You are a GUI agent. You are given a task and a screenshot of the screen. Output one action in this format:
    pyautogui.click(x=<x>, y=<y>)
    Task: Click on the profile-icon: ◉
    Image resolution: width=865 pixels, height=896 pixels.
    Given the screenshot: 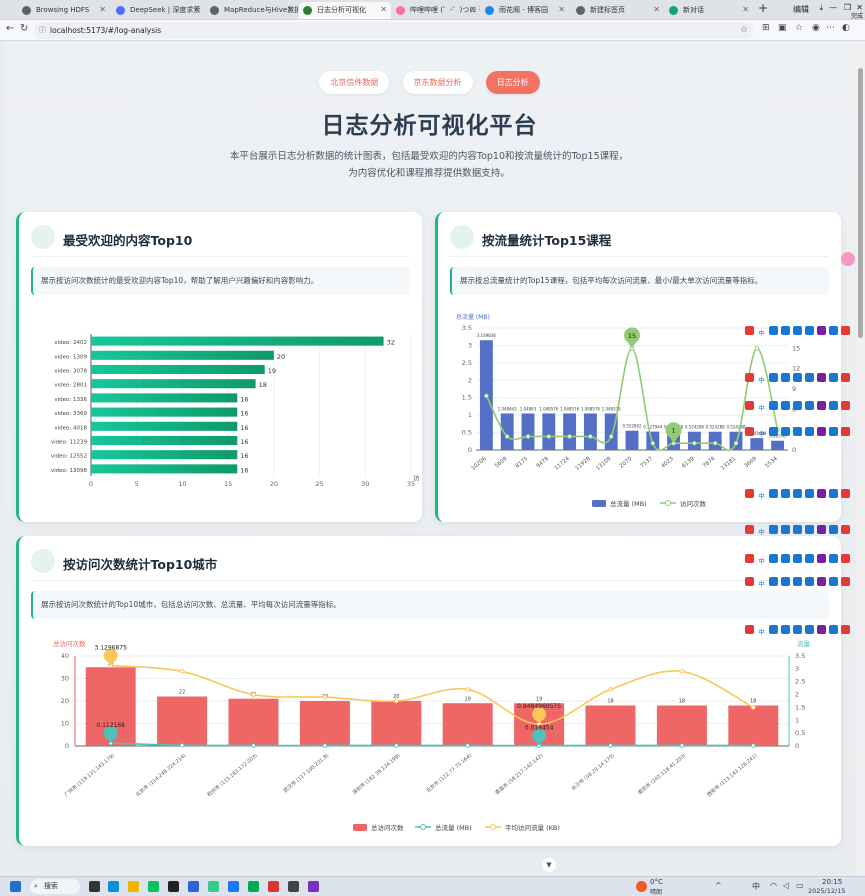 What is the action you would take?
    pyautogui.click(x=816, y=28)
    